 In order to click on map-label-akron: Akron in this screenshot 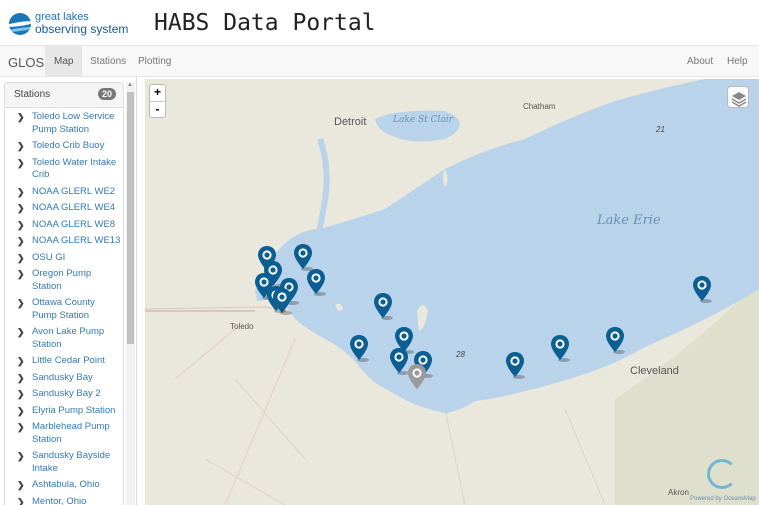, I will do `click(678, 492)`.